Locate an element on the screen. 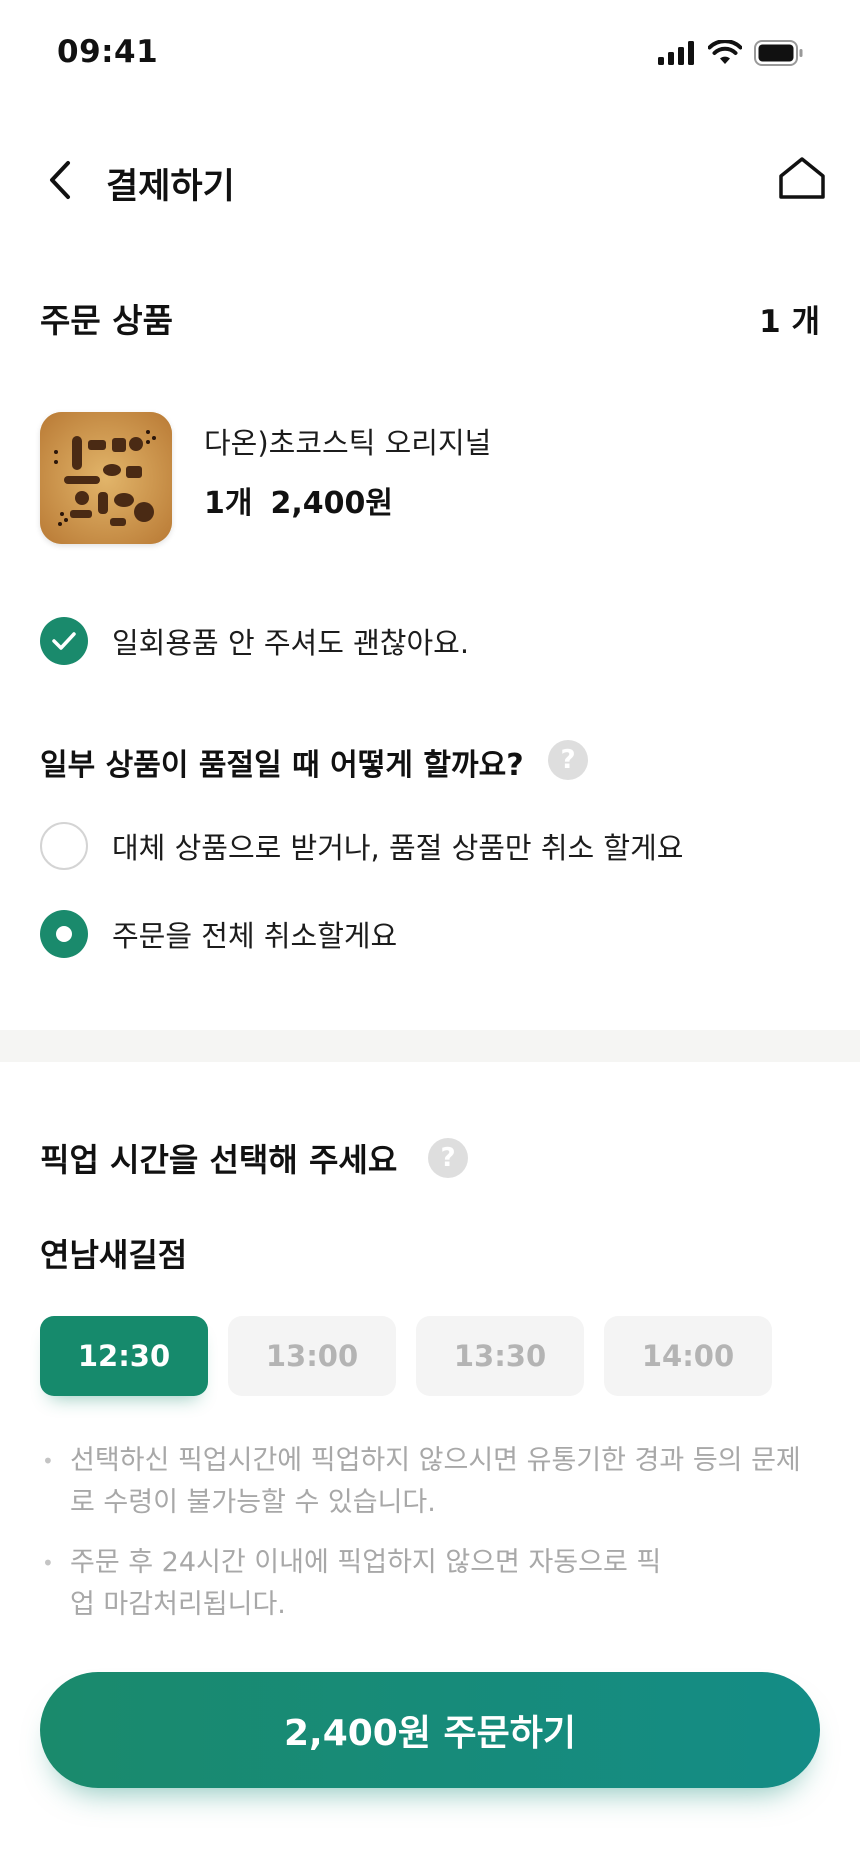 The height and width of the screenshot is (1864, 860). home-icon is located at coordinates (802, 178).